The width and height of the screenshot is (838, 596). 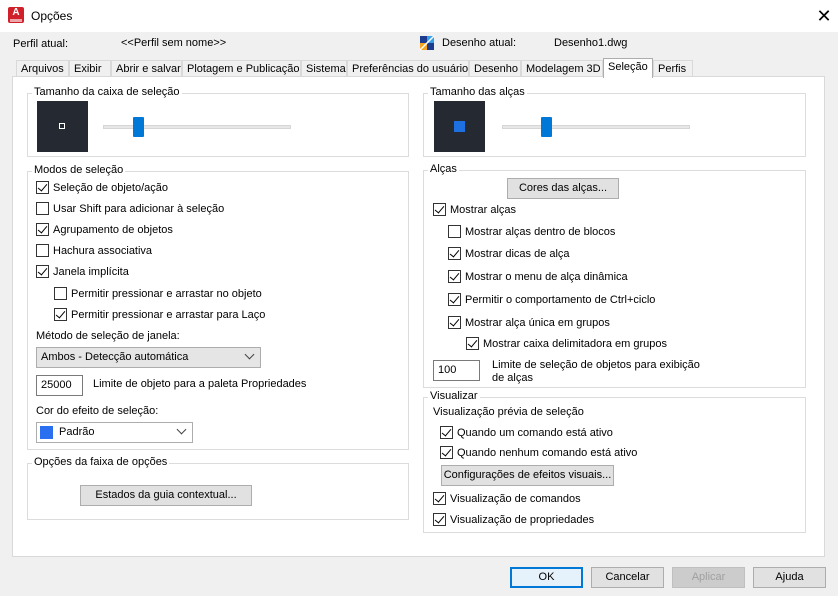 I want to click on cancel-button: Cancelar, so click(x=627, y=577).